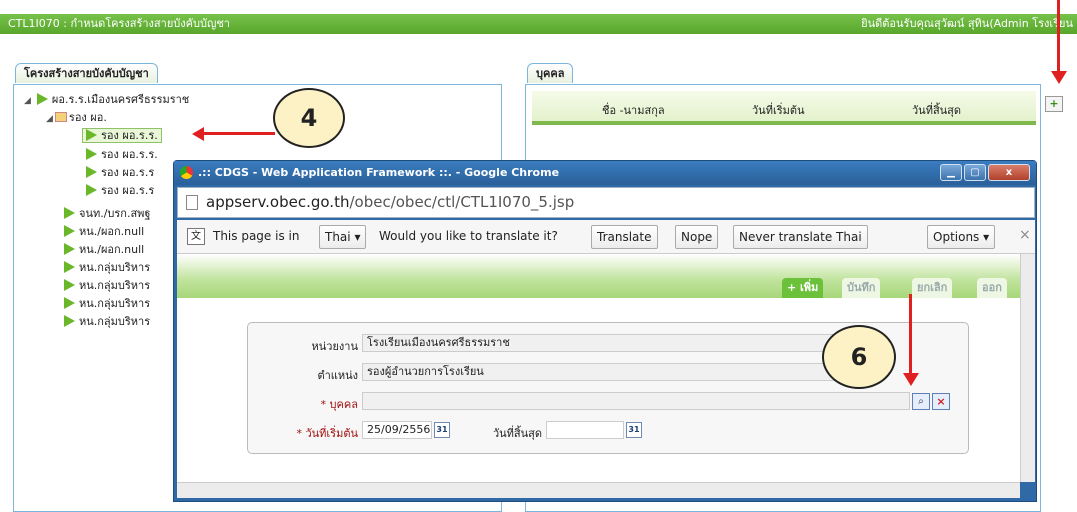 This screenshot has width=1077, height=512. I want to click on tree-node-admin-1: หน.กลุ่มบริหาร, so click(107, 268).